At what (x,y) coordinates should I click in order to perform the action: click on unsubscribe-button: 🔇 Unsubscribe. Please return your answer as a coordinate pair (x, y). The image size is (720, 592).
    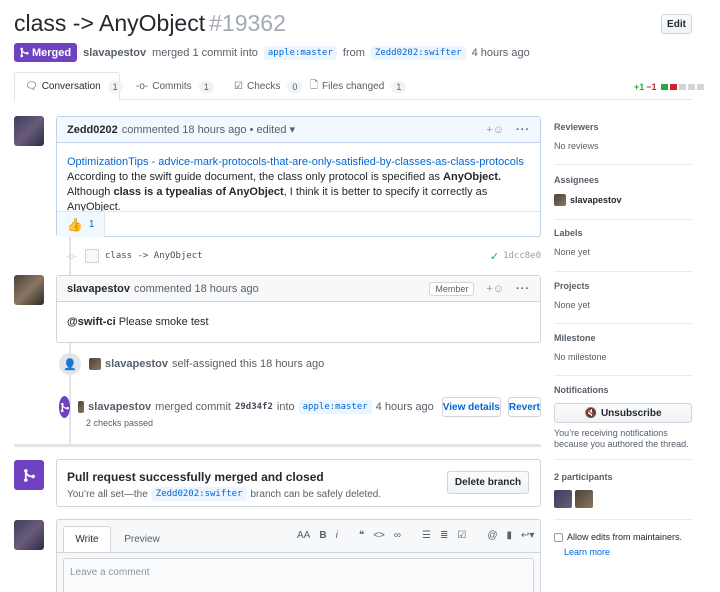
    Looking at the image, I should click on (623, 413).